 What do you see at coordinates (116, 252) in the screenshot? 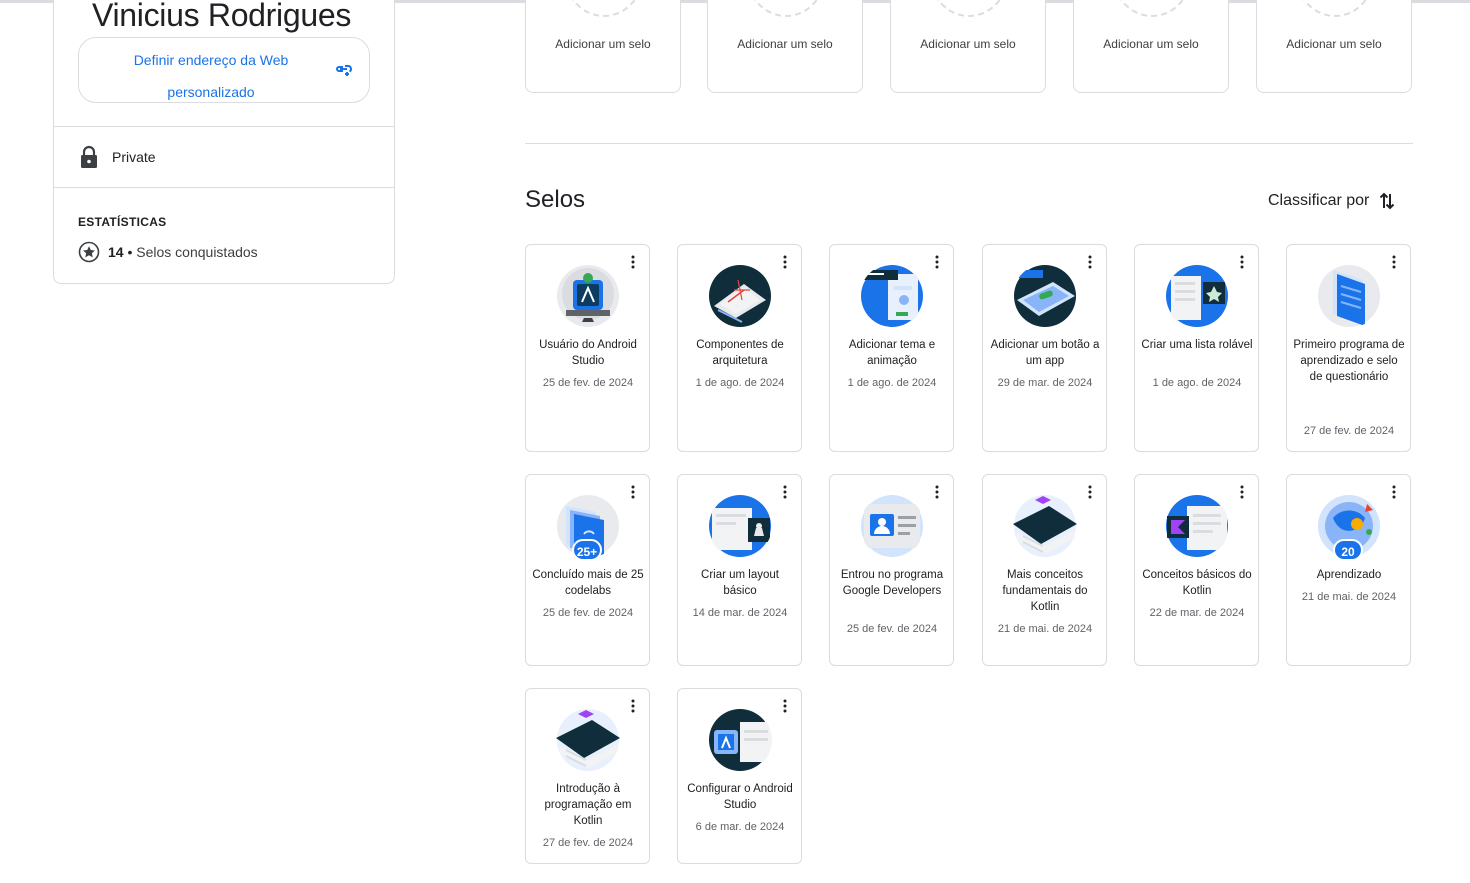
I see `stats-count: 14` at bounding box center [116, 252].